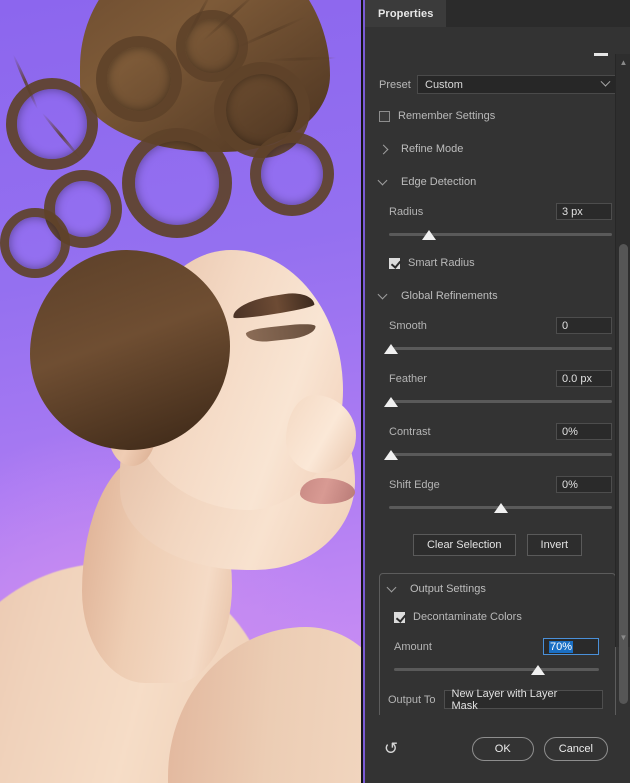 The image size is (630, 783). What do you see at coordinates (497, 13) in the screenshot?
I see `panel-tabbar: Properties` at bounding box center [497, 13].